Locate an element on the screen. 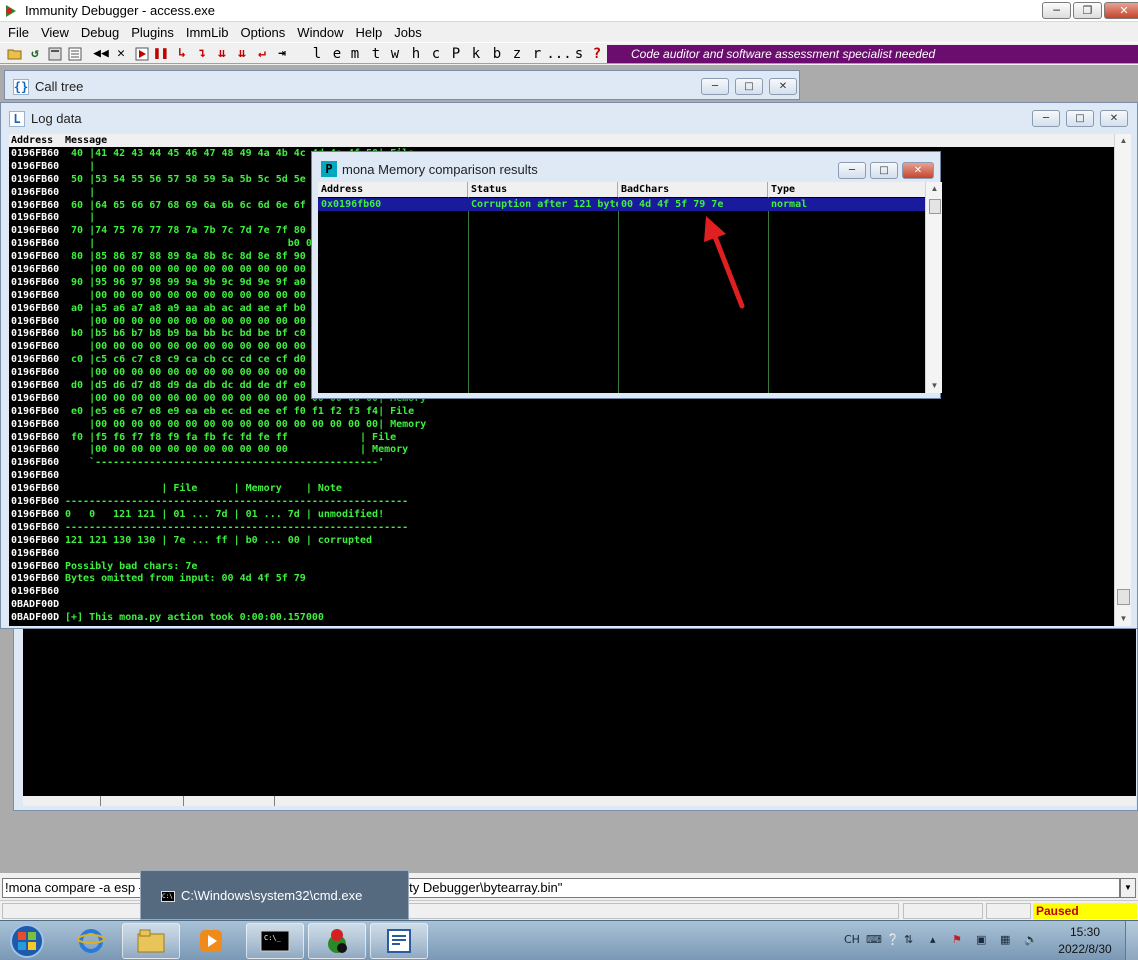  taskbar-clock: 15:30 2022/8/30 is located at coordinates (1085, 941).